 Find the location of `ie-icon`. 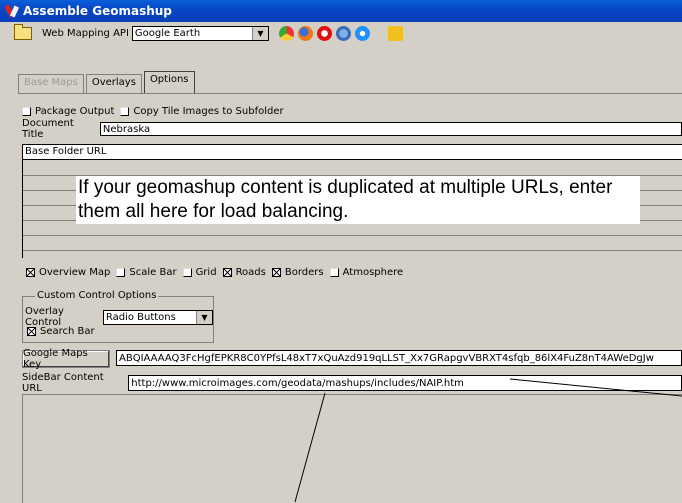

ie-icon is located at coordinates (362, 33).